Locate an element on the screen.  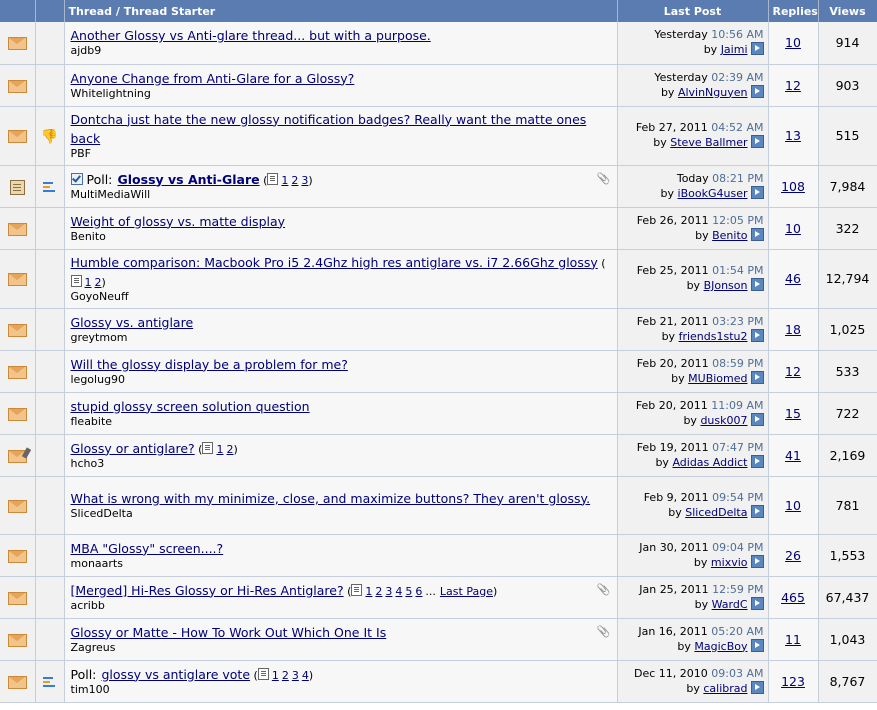
thread-title-link: MBA "Glossy" screen....? is located at coordinates (147, 548).